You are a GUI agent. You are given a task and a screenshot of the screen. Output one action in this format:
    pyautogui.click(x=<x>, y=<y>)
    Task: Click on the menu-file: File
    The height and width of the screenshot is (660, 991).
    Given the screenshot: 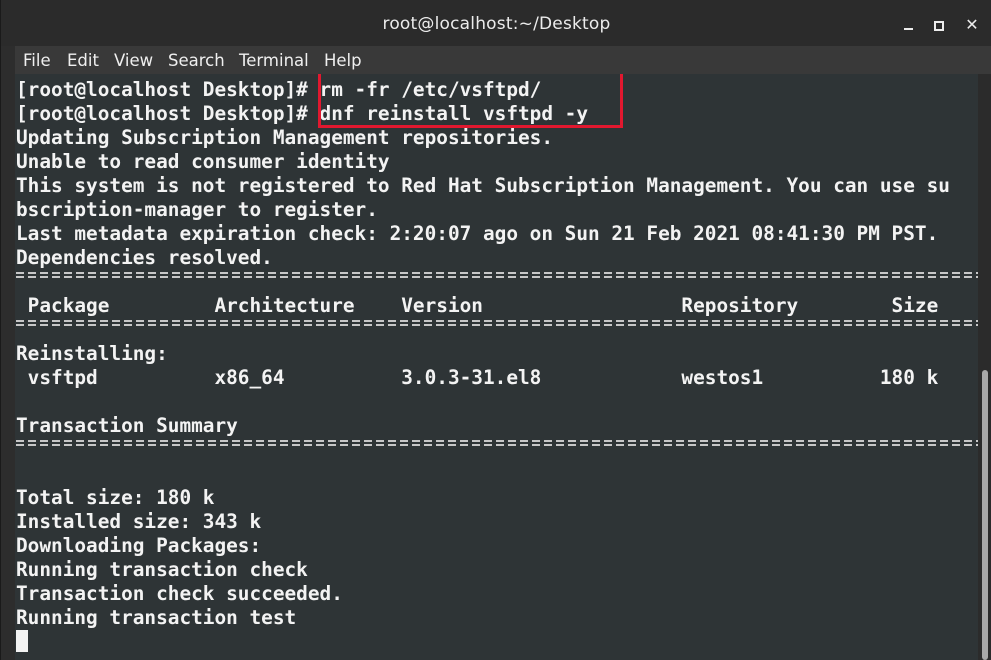 What is the action you would take?
    pyautogui.click(x=37, y=60)
    